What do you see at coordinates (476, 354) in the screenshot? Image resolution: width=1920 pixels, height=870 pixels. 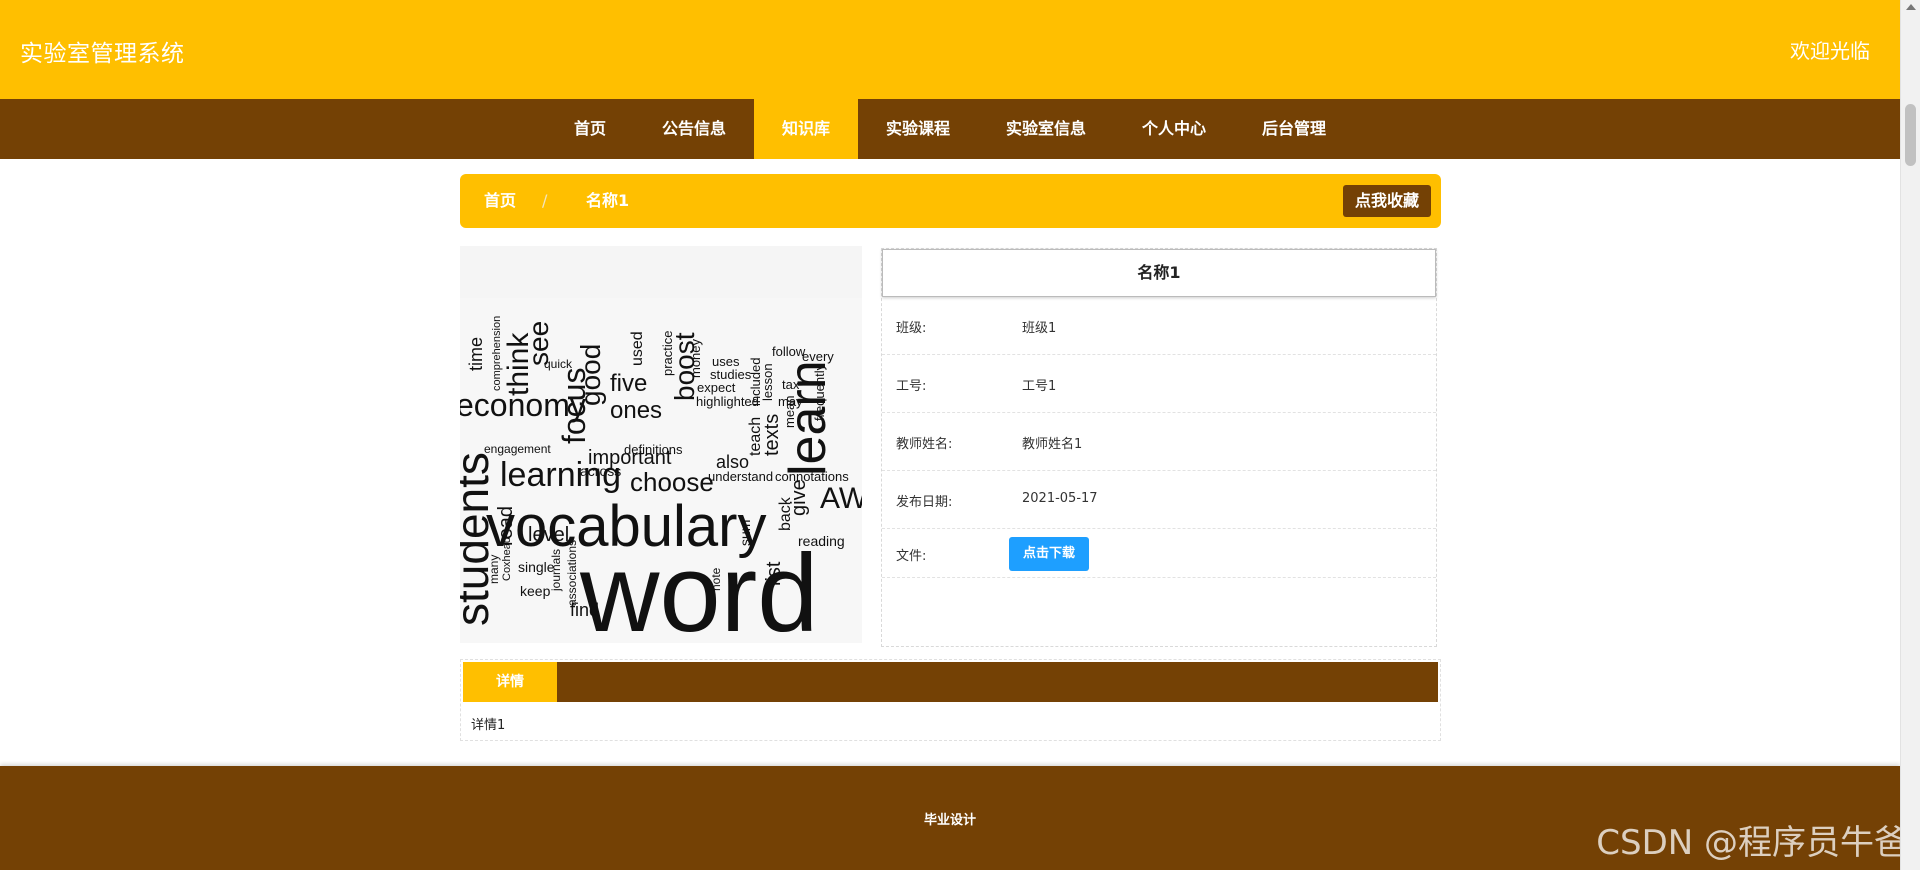 I see `word-cloud-word: time` at bounding box center [476, 354].